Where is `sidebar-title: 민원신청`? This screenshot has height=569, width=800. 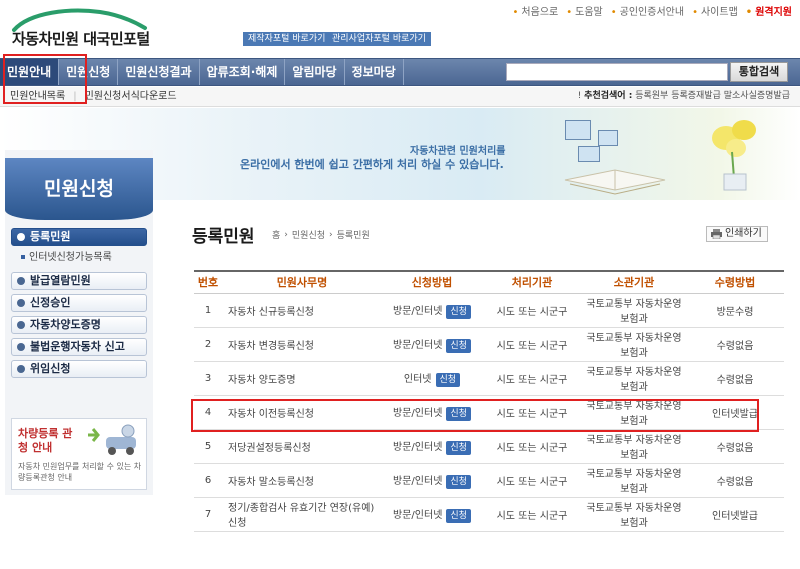 sidebar-title: 민원신청 is located at coordinates (79, 189).